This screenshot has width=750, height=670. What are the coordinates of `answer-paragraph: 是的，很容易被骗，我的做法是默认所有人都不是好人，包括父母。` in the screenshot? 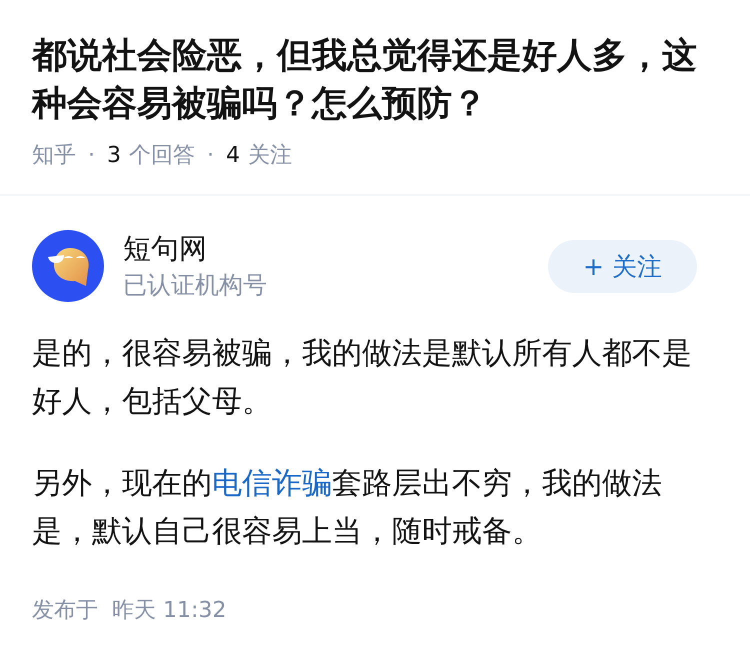 It's located at (362, 378).